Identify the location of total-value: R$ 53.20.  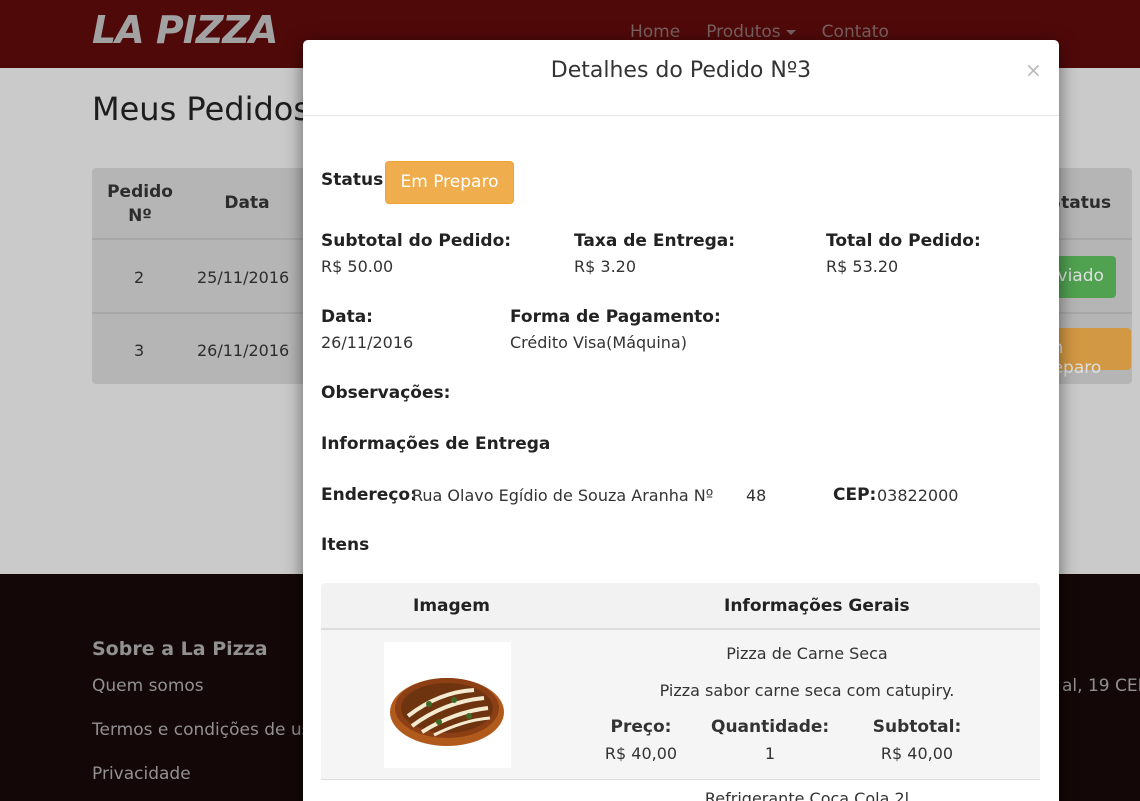
(862, 266).